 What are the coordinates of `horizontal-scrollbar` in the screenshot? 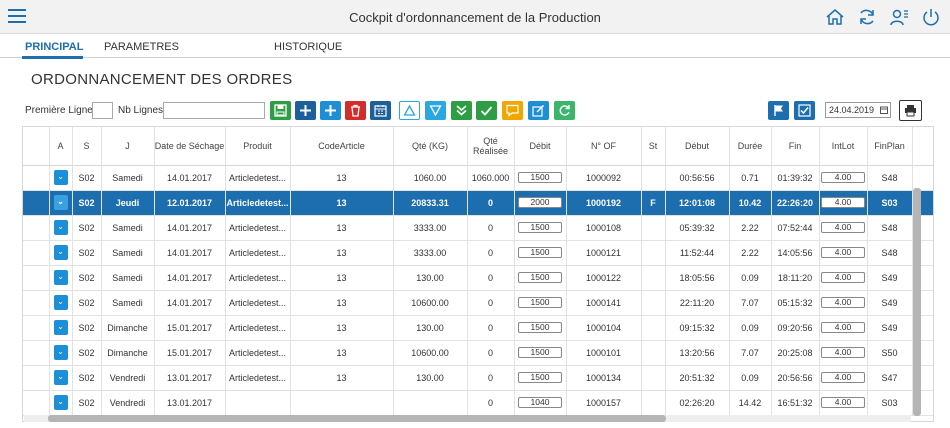 It's located at (467, 418).